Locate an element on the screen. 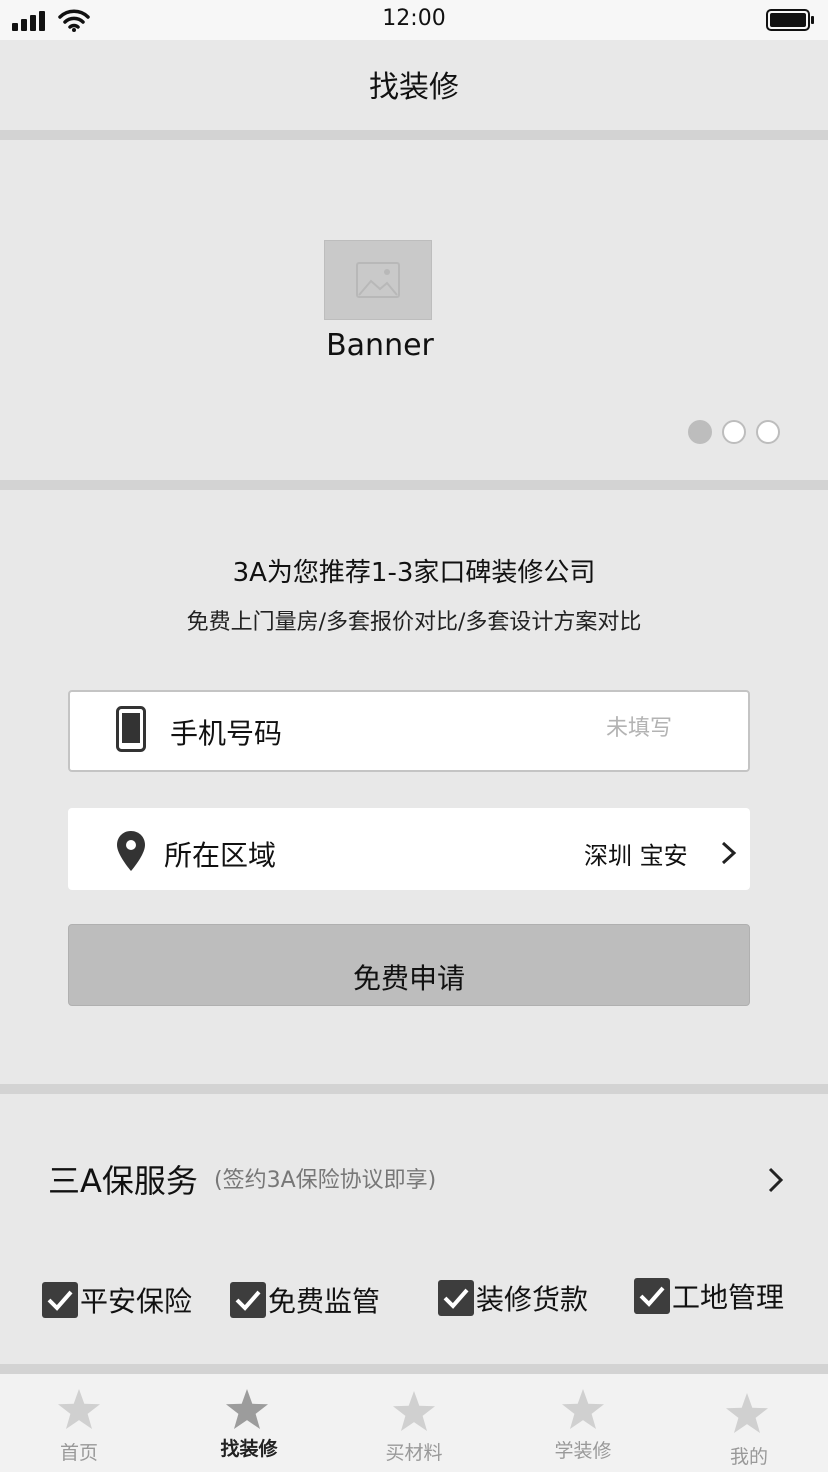 Image resolution: width=828 pixels, height=1472 pixels. location-pin-icon is located at coordinates (131, 851).